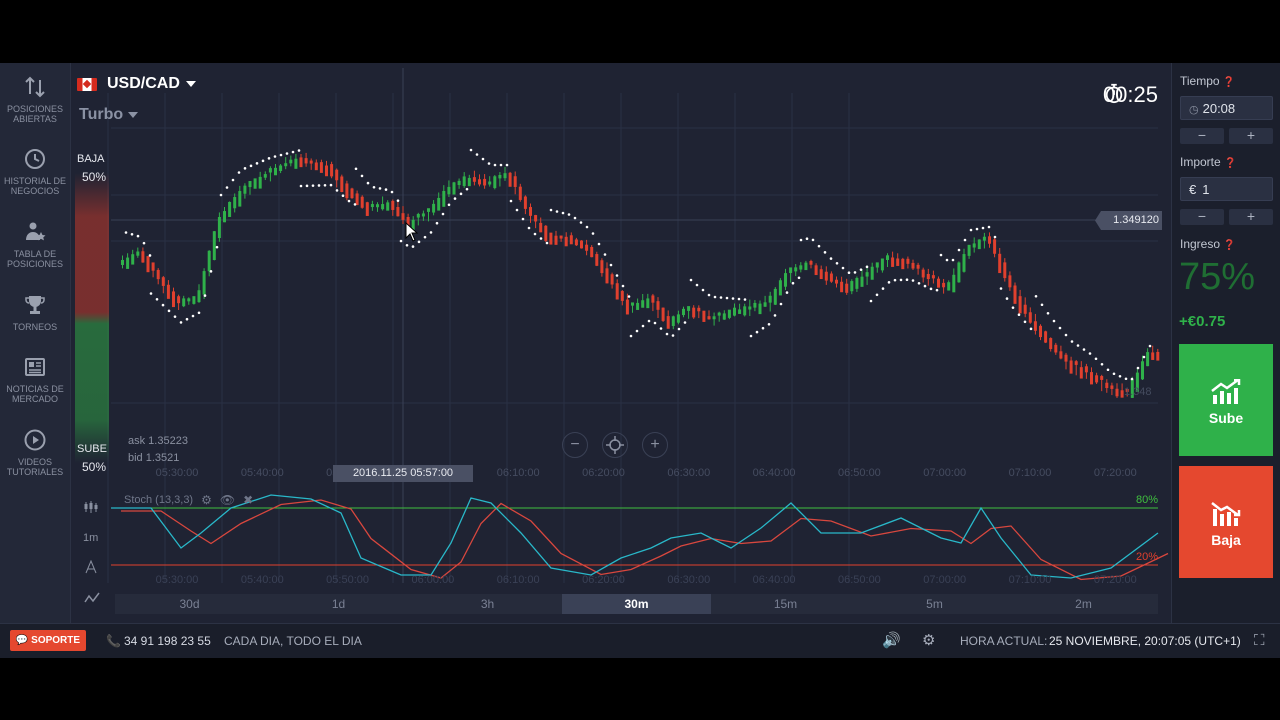 The height and width of the screenshot is (720, 1280). What do you see at coordinates (487, 604) in the screenshot?
I see `timeframe-3h: 3h` at bounding box center [487, 604].